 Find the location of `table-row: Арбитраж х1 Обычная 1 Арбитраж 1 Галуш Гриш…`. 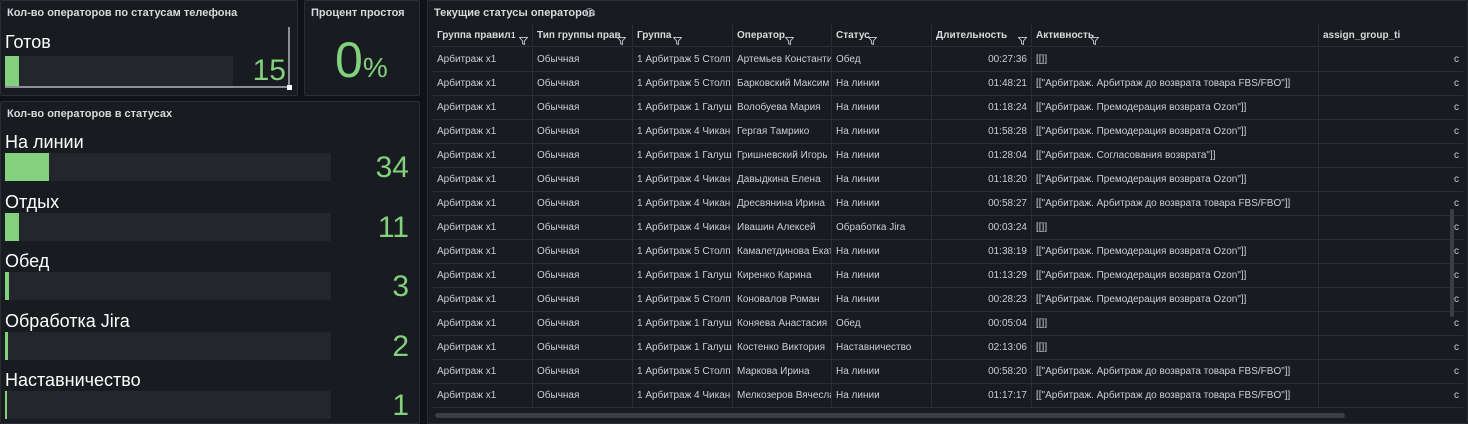

table-row: Арбитраж х1 Обычная 1 Арбитраж 1 Галуш Гриш… is located at coordinates (948, 156).